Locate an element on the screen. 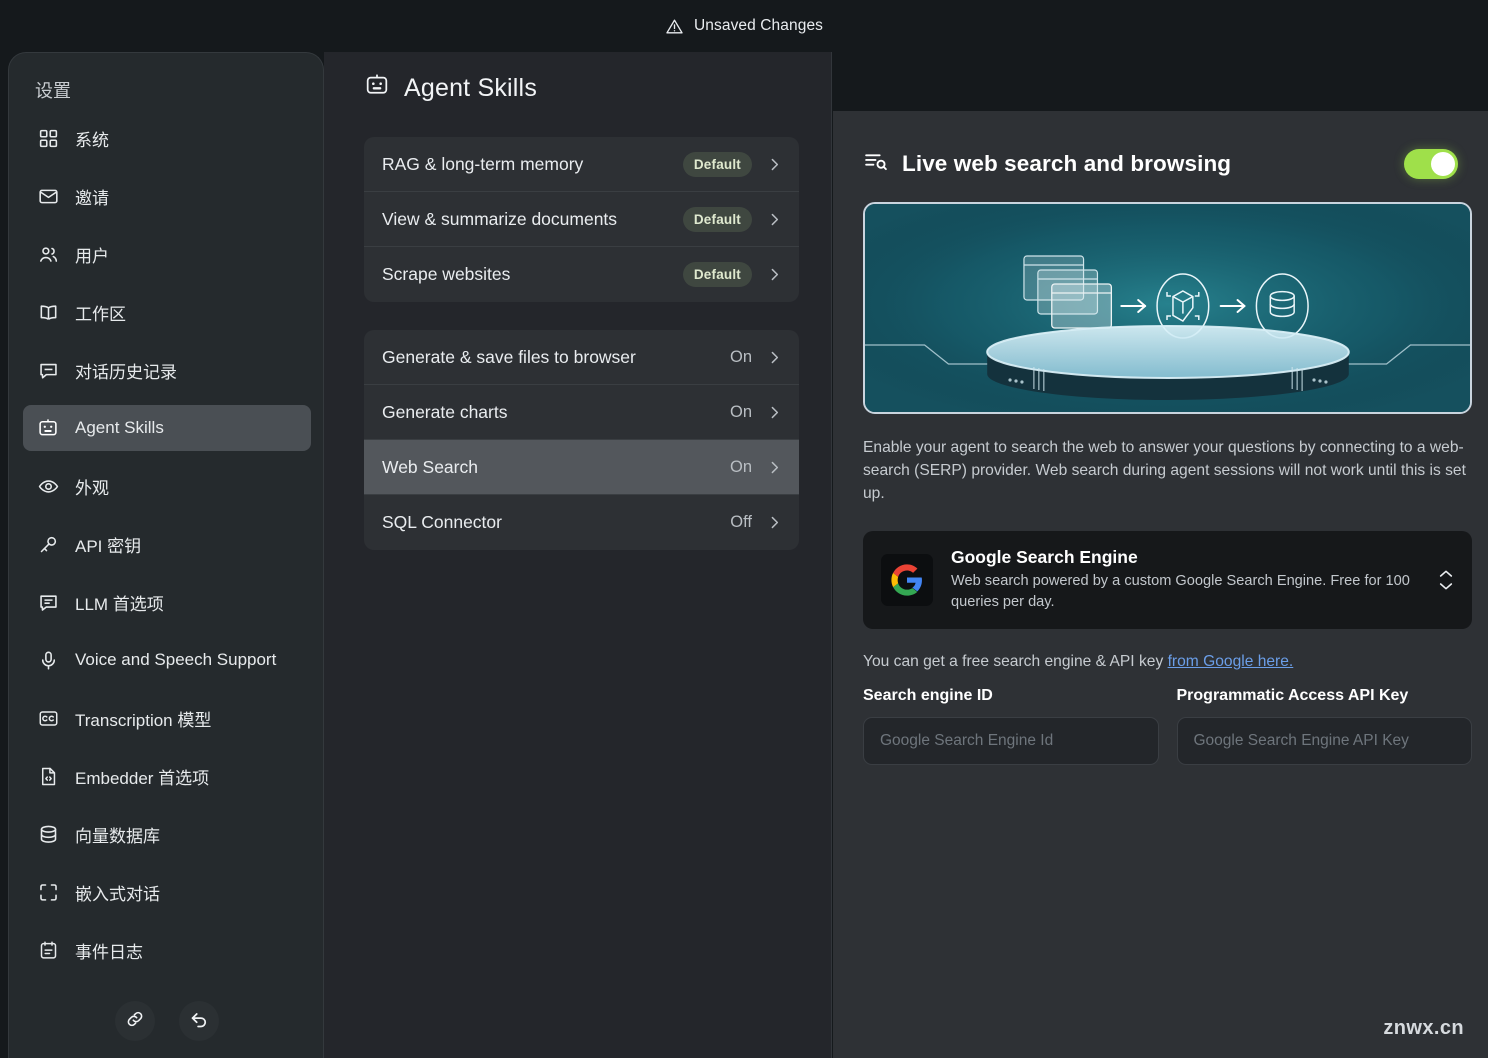 The height and width of the screenshot is (1058, 1488). status-badge: Default is located at coordinates (717, 219).